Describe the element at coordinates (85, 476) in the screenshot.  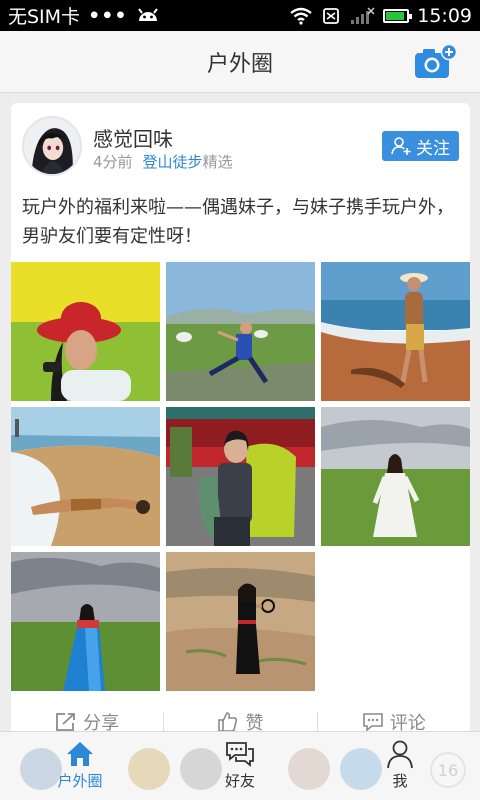
I see `photo-lying-on-beach` at that location.